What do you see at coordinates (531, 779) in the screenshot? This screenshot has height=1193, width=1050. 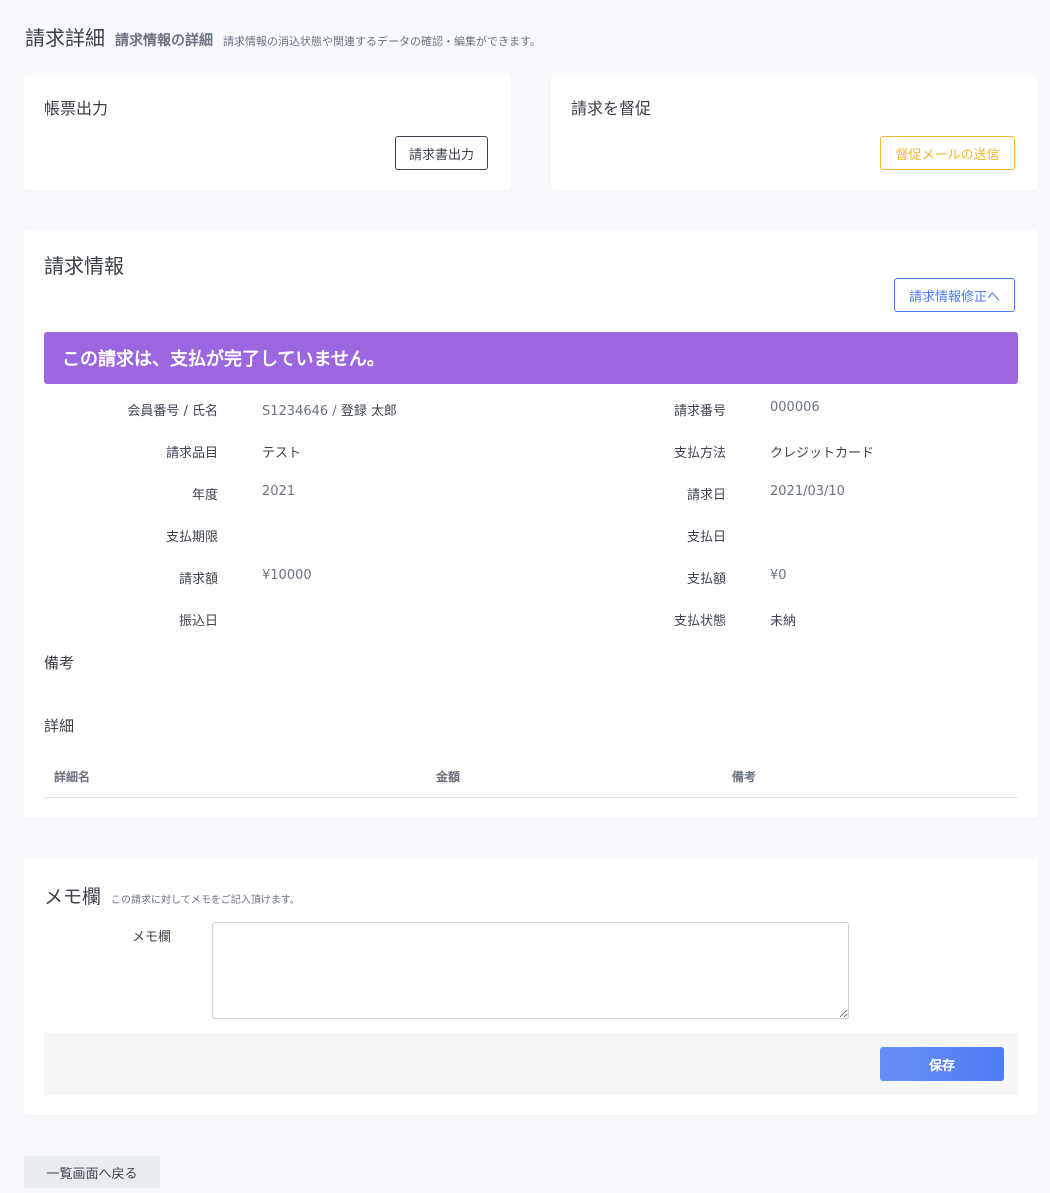 I see `details-table-header: 詳細名 金額 備考` at bounding box center [531, 779].